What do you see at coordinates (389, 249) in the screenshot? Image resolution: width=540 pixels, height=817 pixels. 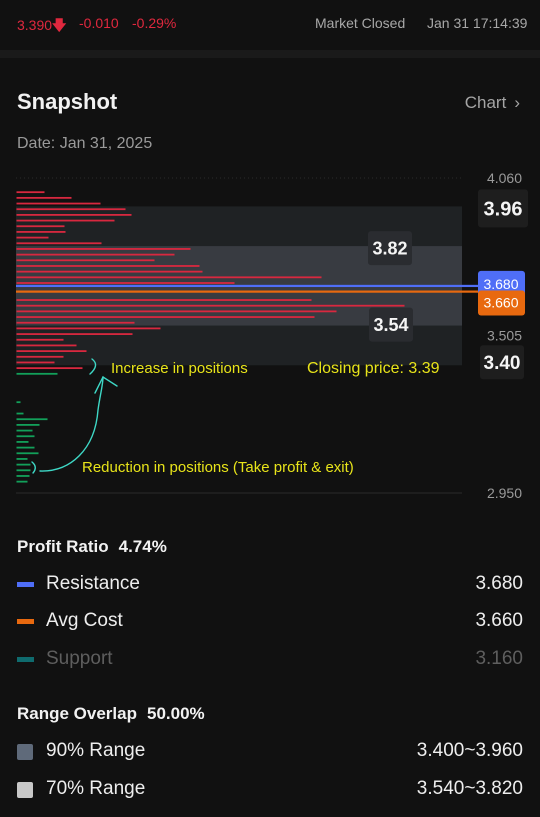 I see `range70-high-label: 3.82` at bounding box center [389, 249].